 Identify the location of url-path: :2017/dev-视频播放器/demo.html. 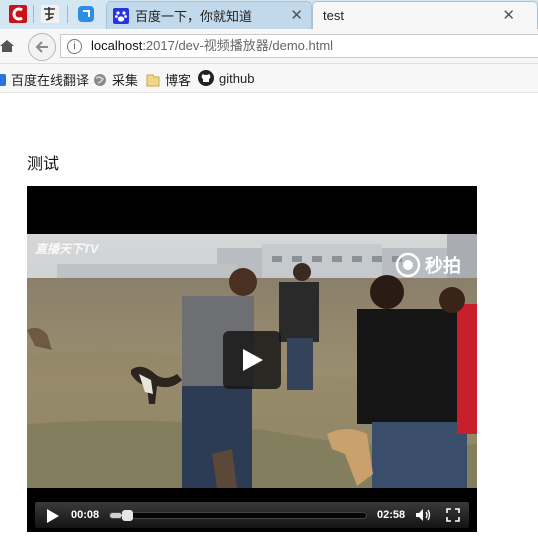
(238, 45).